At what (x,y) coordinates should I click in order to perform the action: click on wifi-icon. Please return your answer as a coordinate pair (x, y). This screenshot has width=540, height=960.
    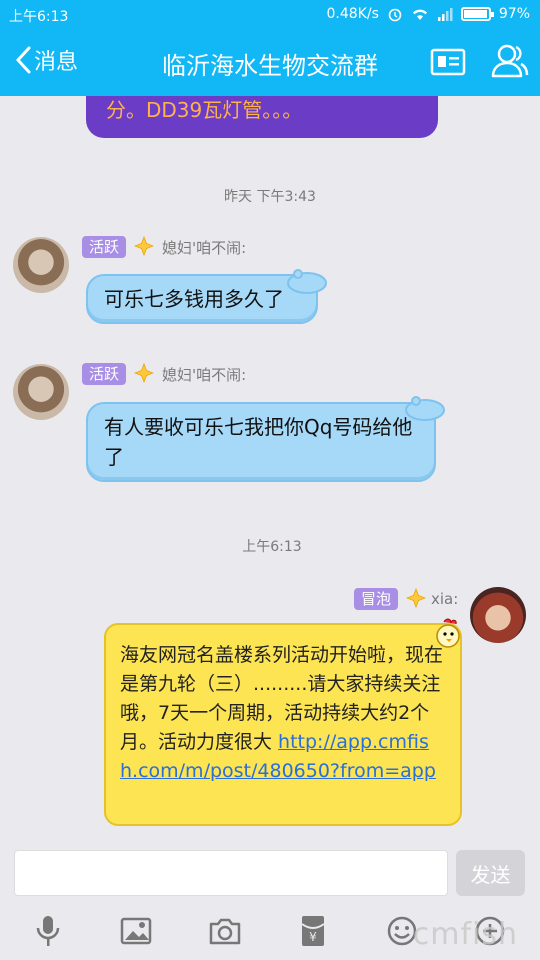
    Looking at the image, I should click on (419, 14).